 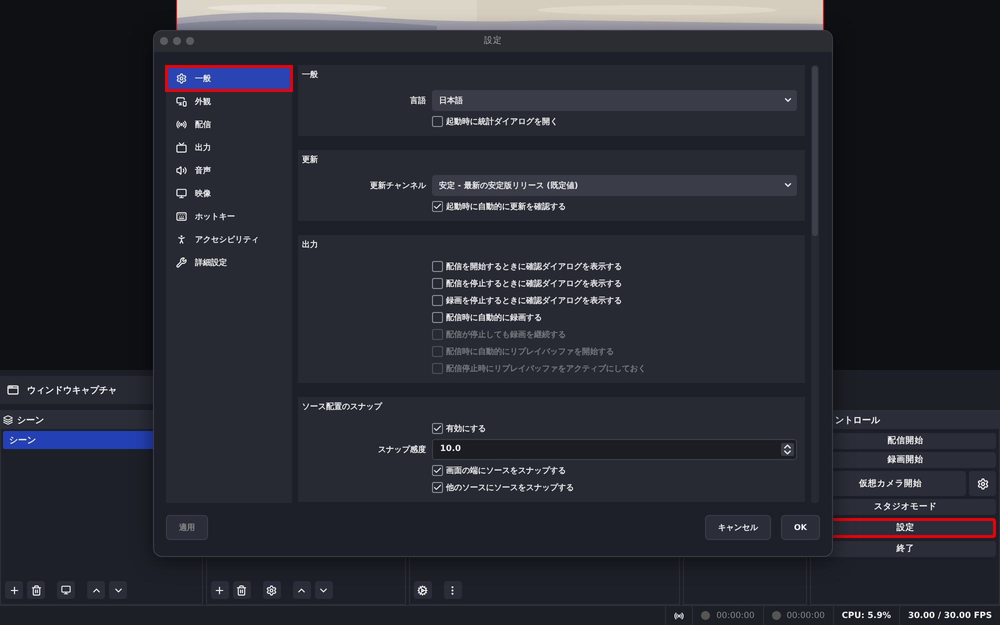 I want to click on field-label: 更新チャンネル, so click(x=397, y=185).